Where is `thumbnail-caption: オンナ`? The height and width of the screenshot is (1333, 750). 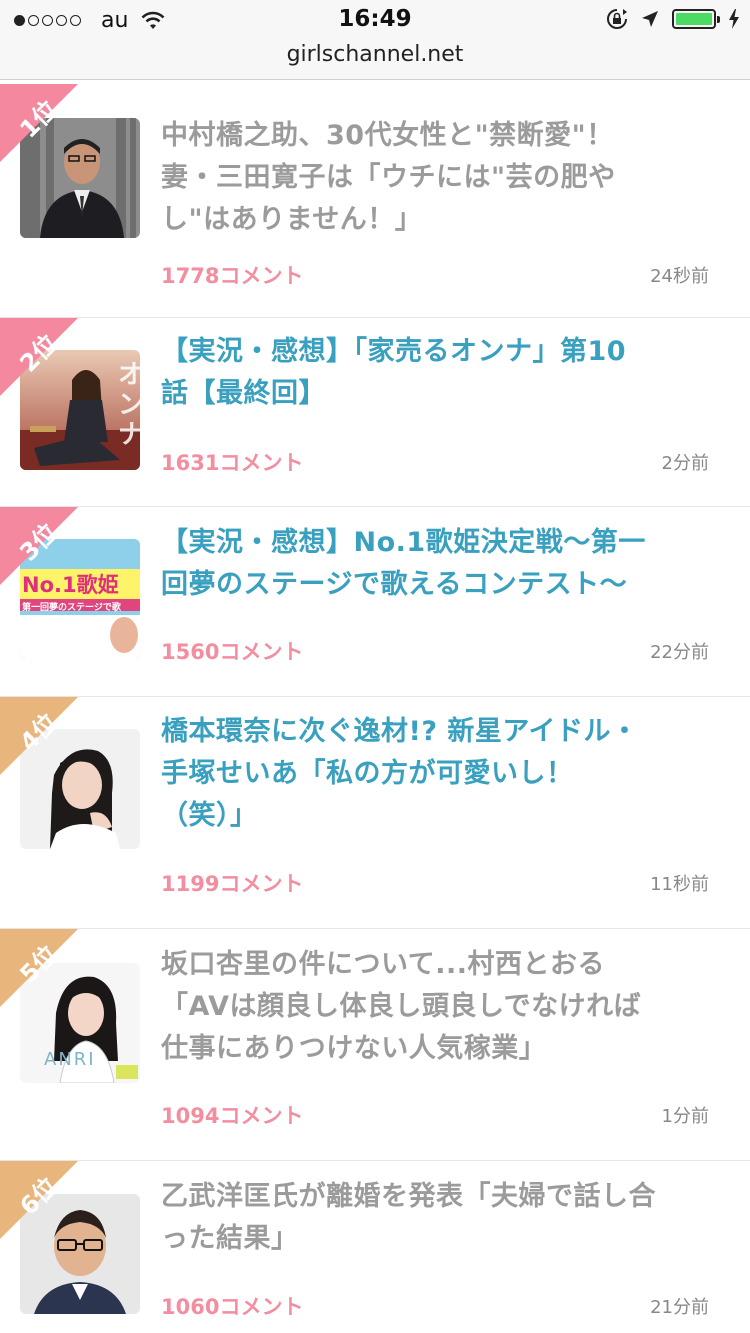 thumbnail-caption: オンナ is located at coordinates (129, 405).